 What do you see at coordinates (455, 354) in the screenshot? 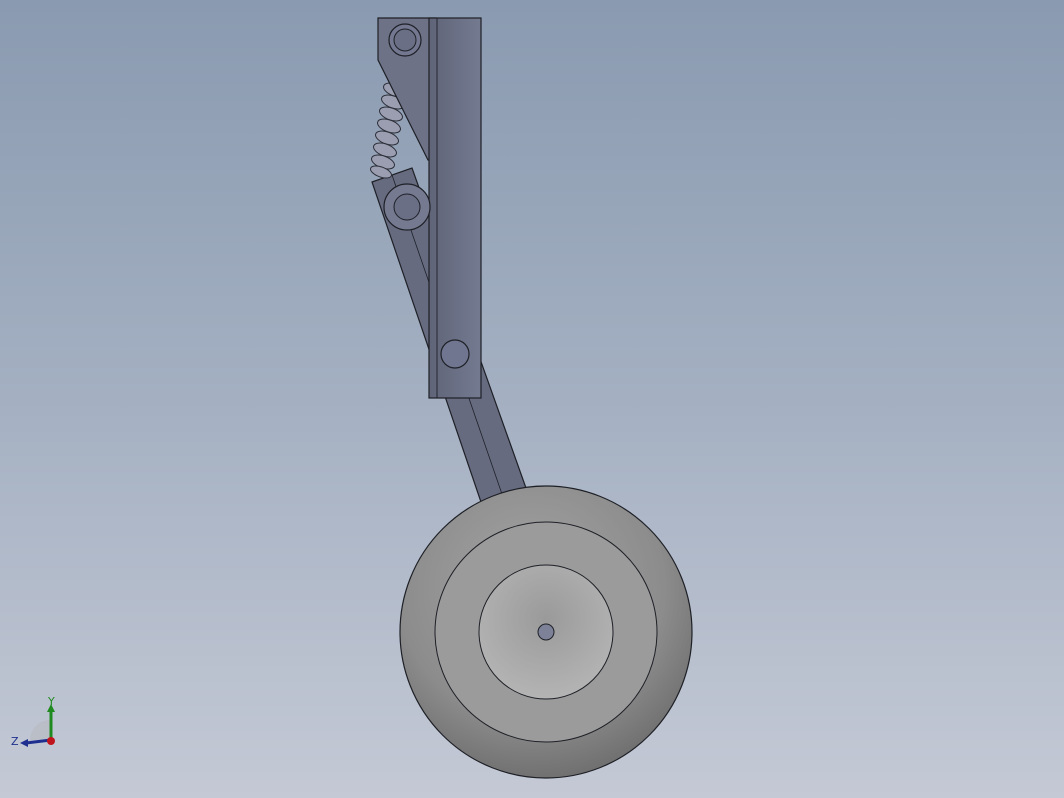
I see `strut-lower-bolt` at bounding box center [455, 354].